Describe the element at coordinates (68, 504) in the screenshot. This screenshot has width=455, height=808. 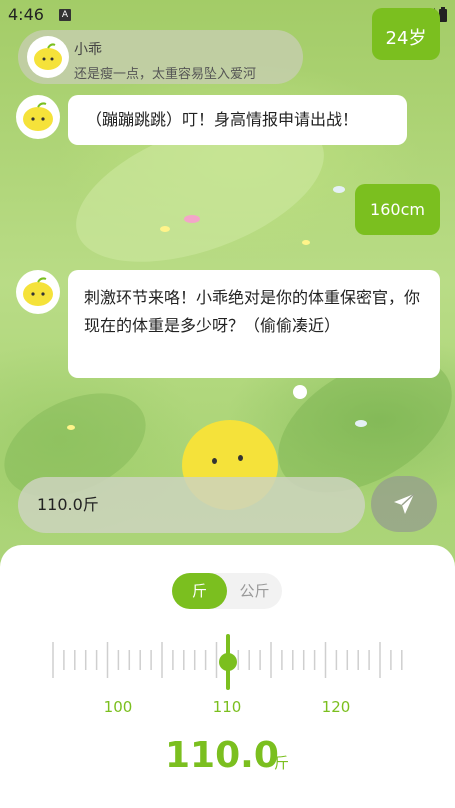
I see `weight-input-value: 110.0斤` at that location.